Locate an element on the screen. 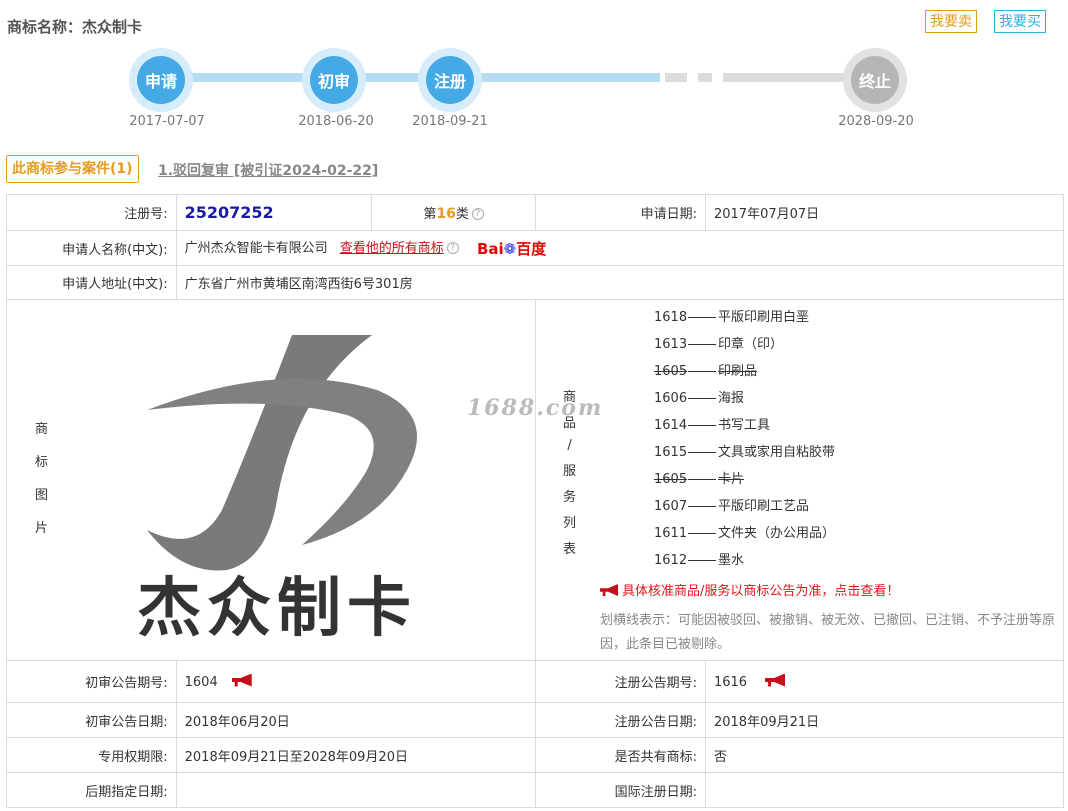 Image resolution: width=1068 pixels, height=811 pixels. trademark-title: 商标名称：杰众制卡 is located at coordinates (75, 27).